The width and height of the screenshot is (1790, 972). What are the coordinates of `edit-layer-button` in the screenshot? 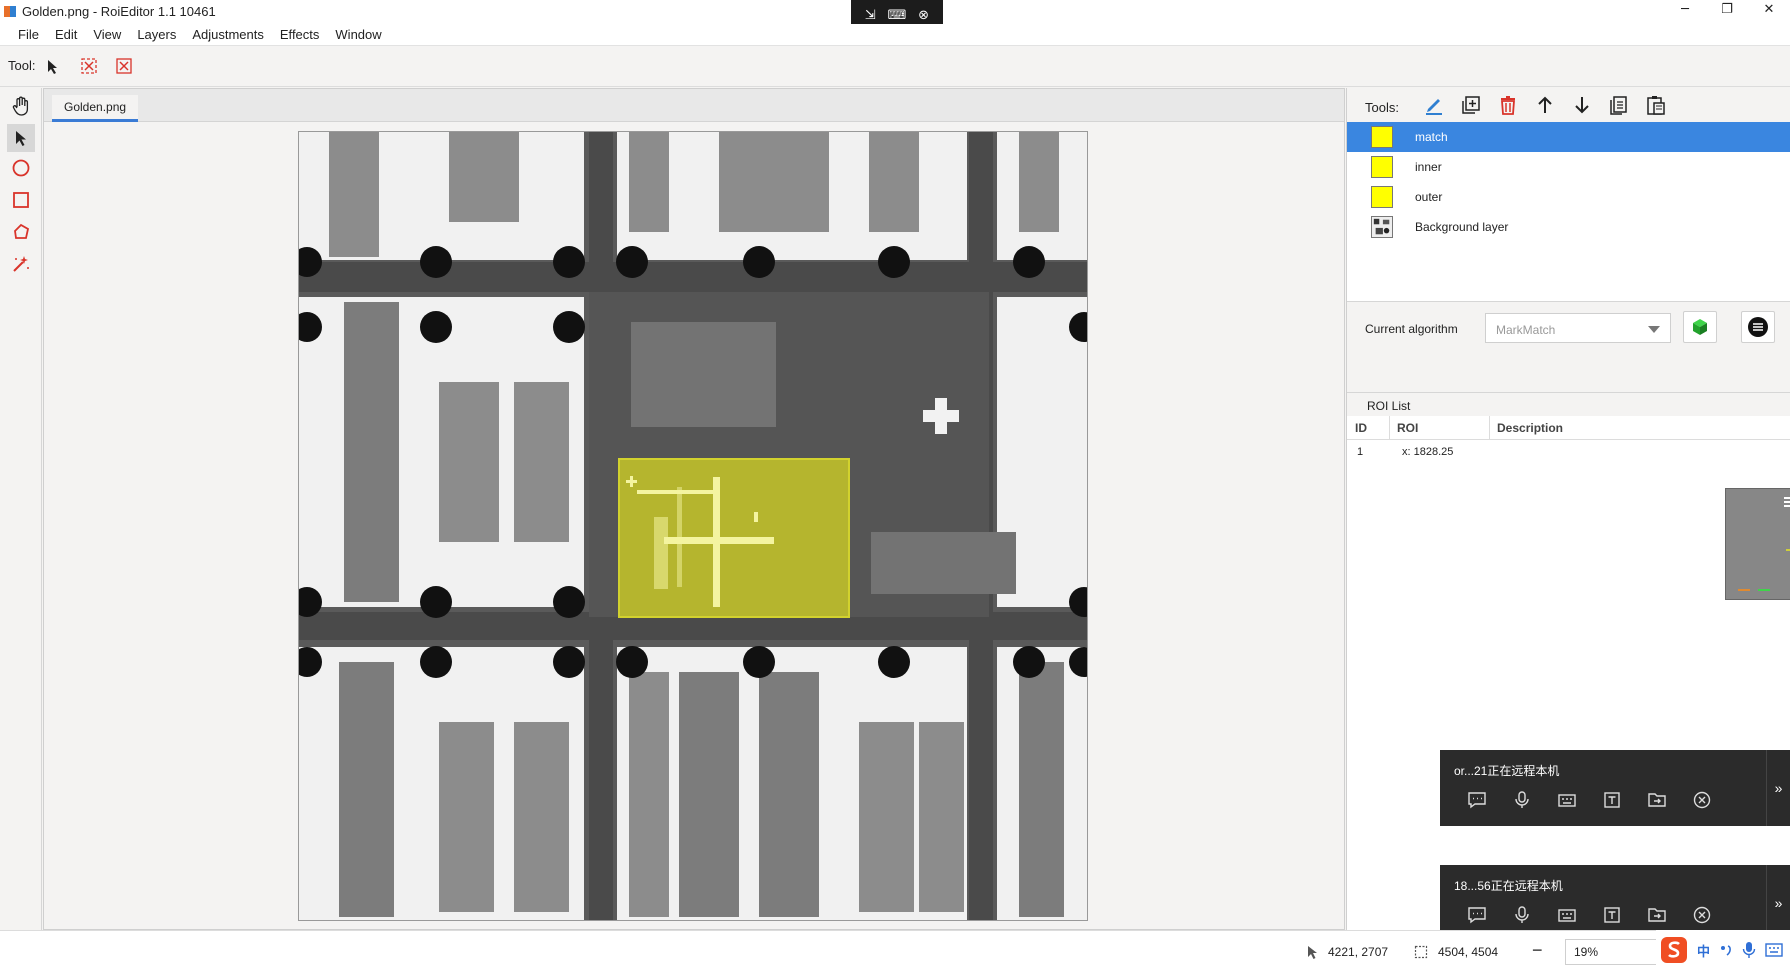 It's located at (1434, 105).